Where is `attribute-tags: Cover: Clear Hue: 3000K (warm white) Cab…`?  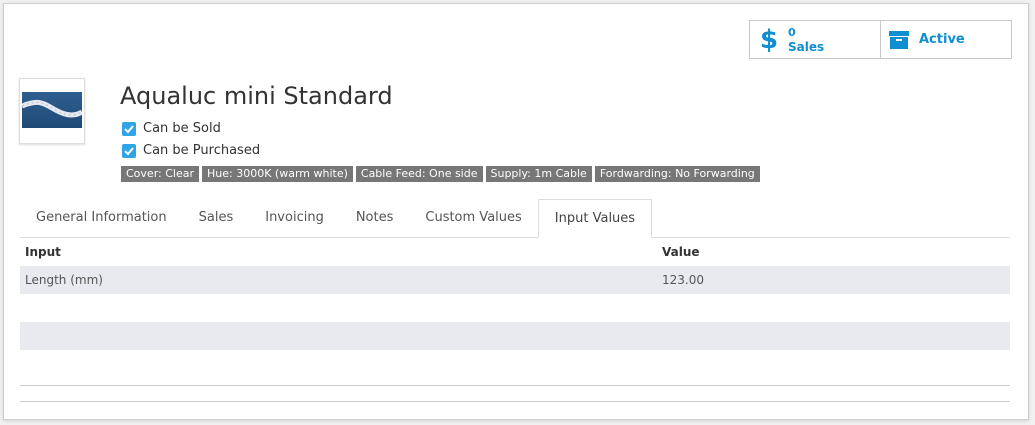
attribute-tags: Cover: Clear Hue: 3000K (warm white) Cab… is located at coordinates (440, 174).